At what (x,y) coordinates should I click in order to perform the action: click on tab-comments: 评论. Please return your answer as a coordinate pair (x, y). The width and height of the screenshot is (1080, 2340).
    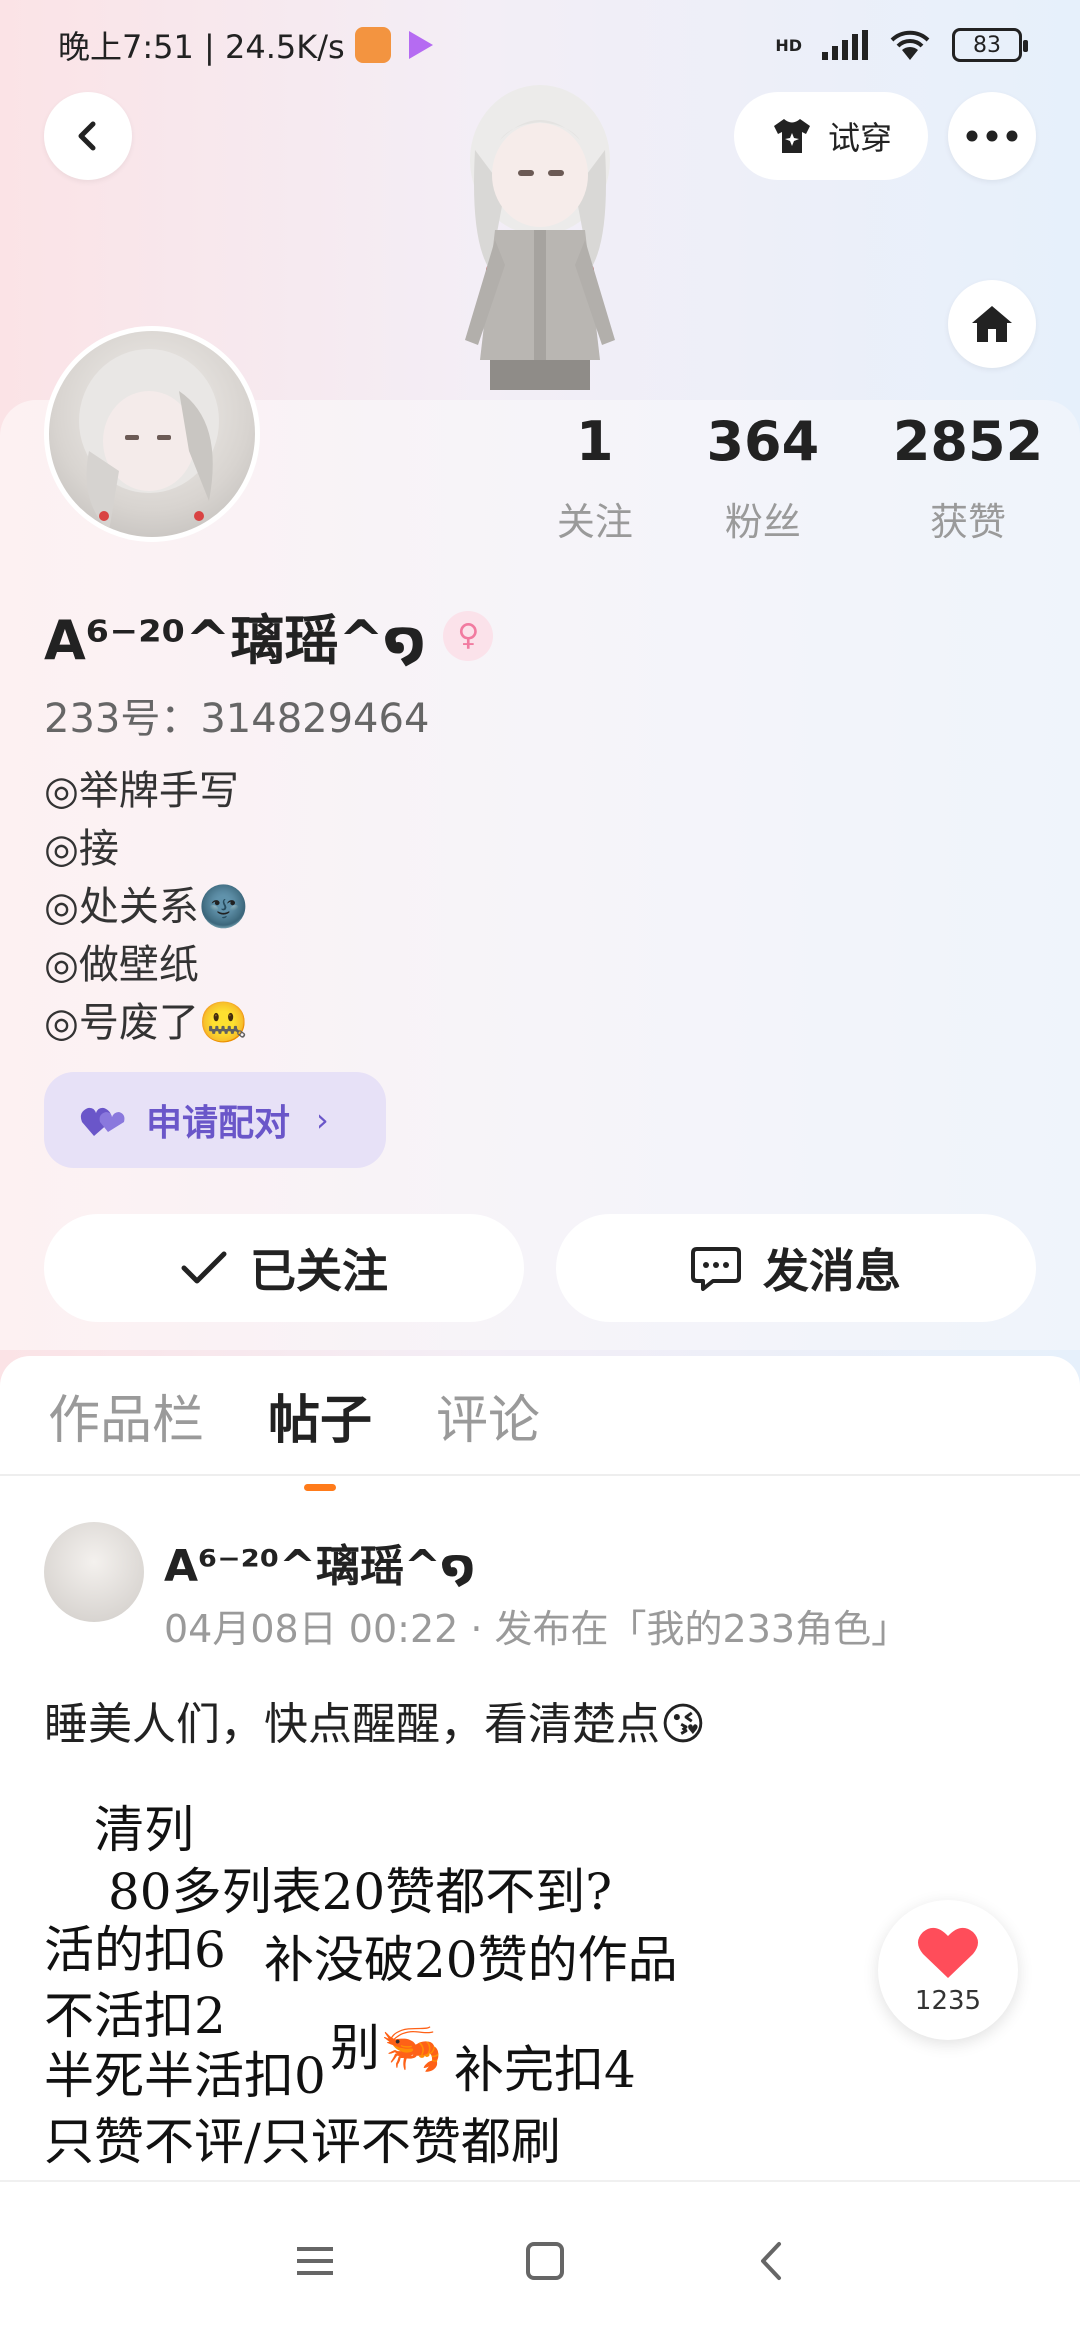
    Looking at the image, I should click on (488, 1415).